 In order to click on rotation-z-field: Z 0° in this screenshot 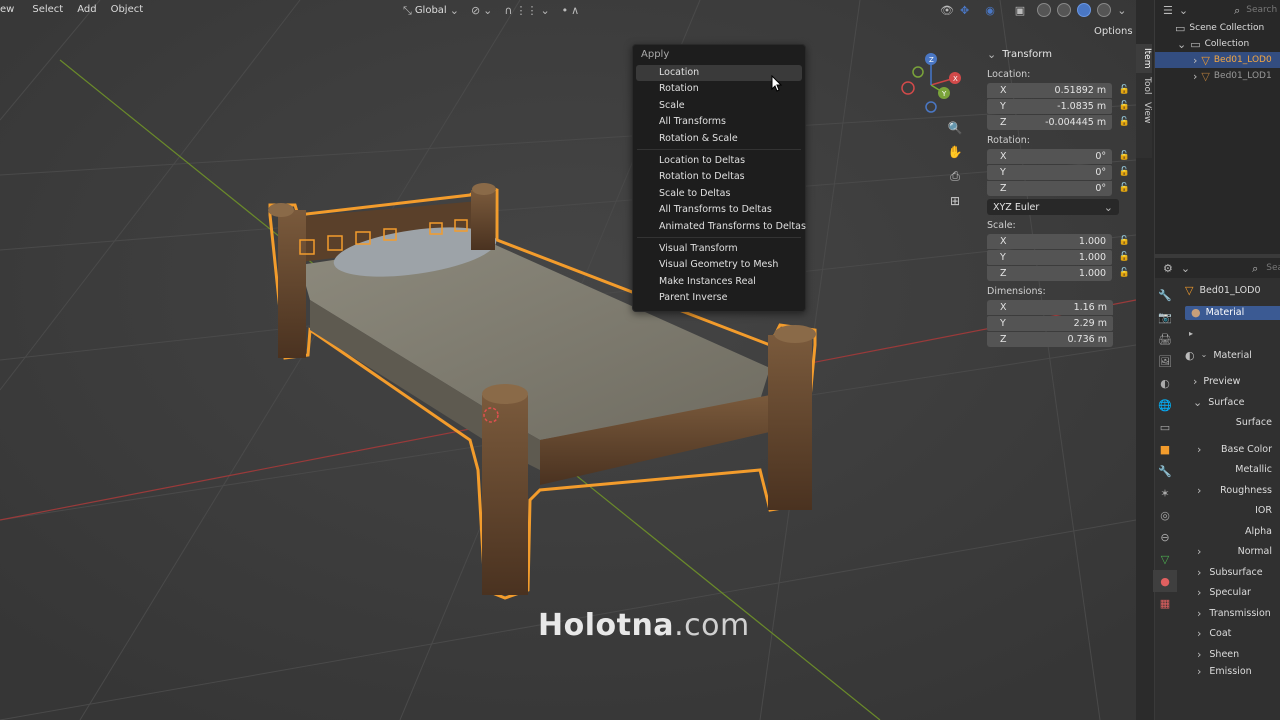, I will do `click(1050, 188)`.